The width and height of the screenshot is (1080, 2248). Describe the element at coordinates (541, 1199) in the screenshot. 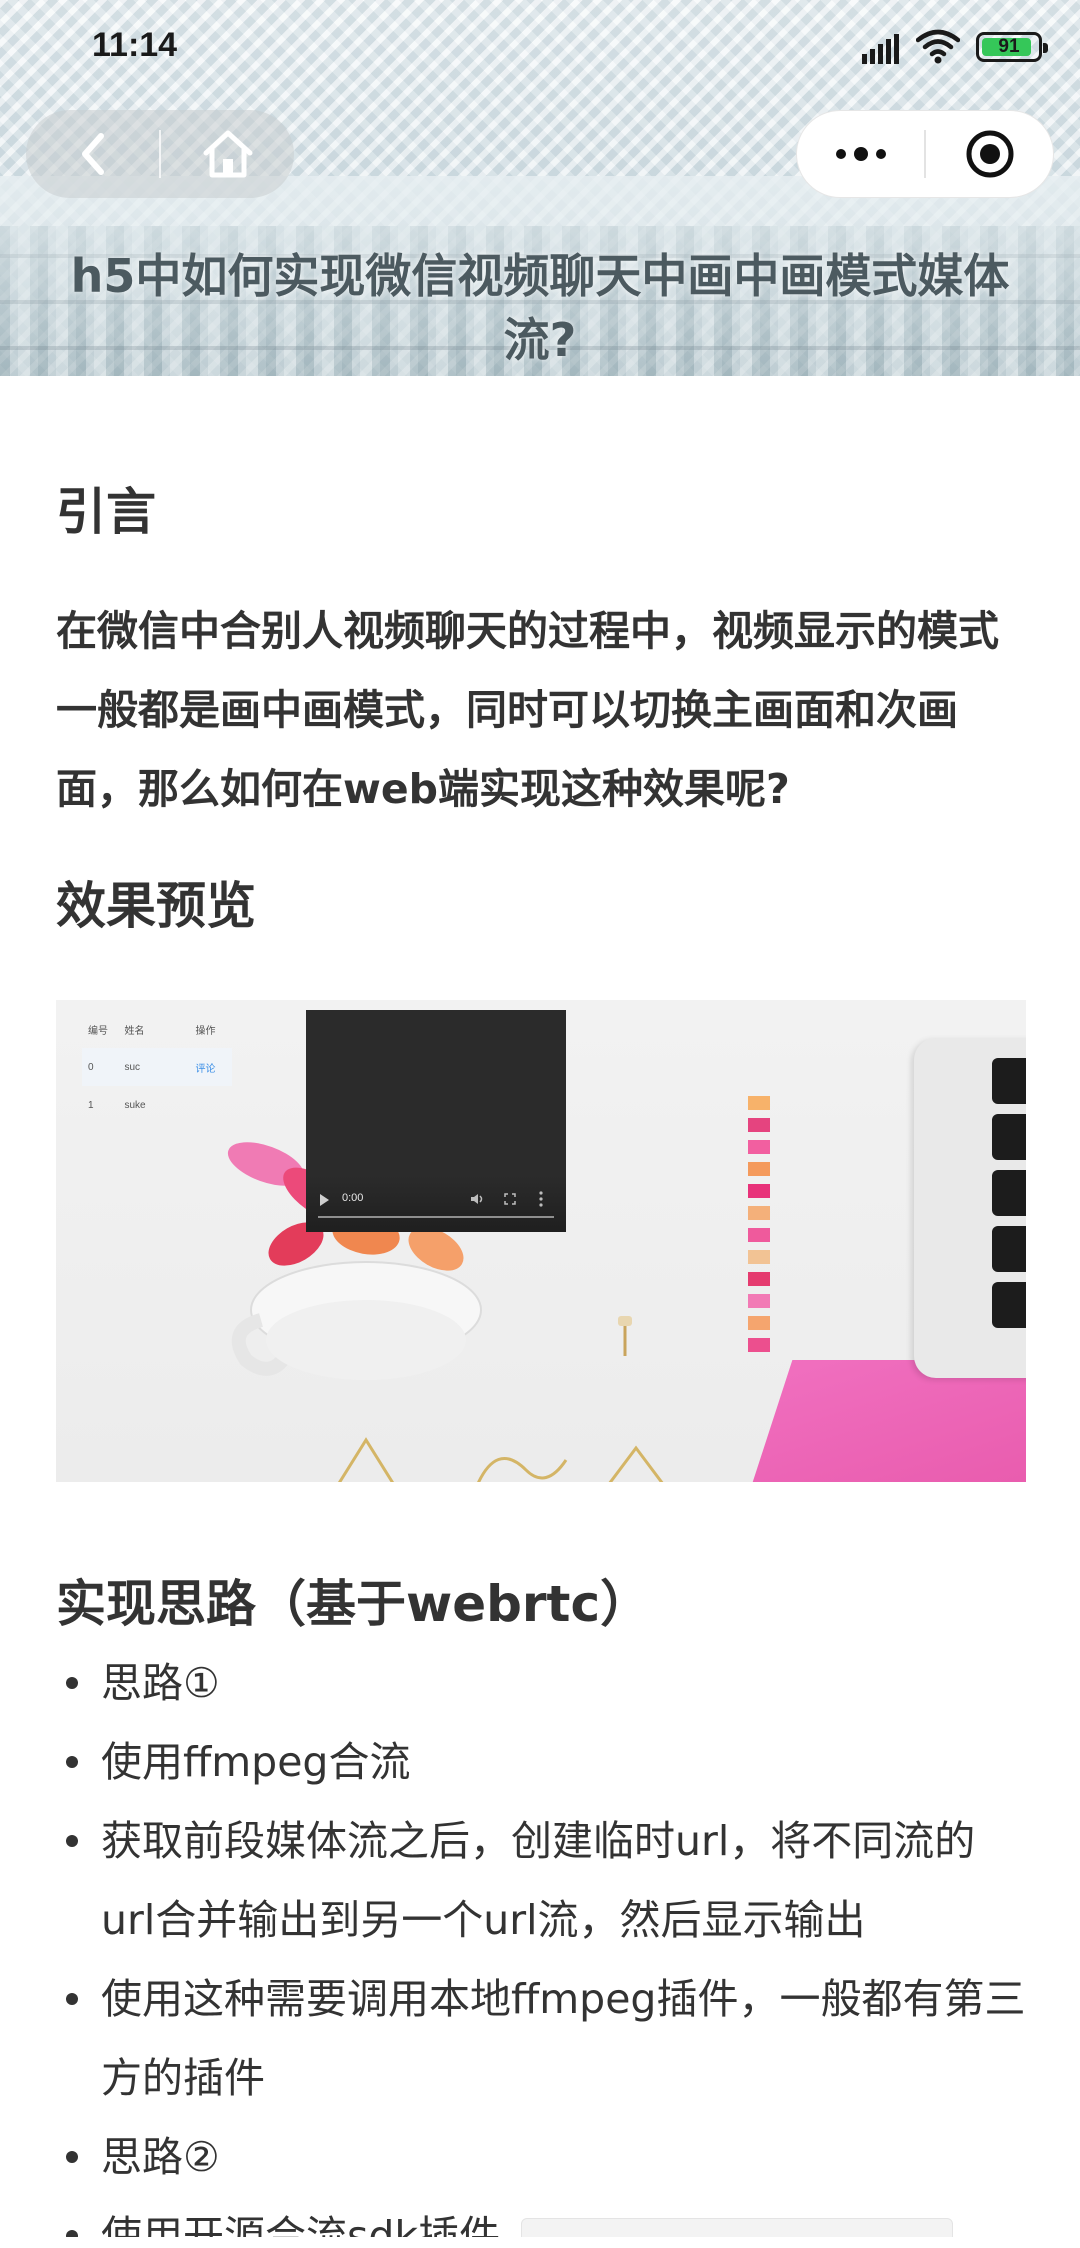

I see `more-vertical-icon` at that location.